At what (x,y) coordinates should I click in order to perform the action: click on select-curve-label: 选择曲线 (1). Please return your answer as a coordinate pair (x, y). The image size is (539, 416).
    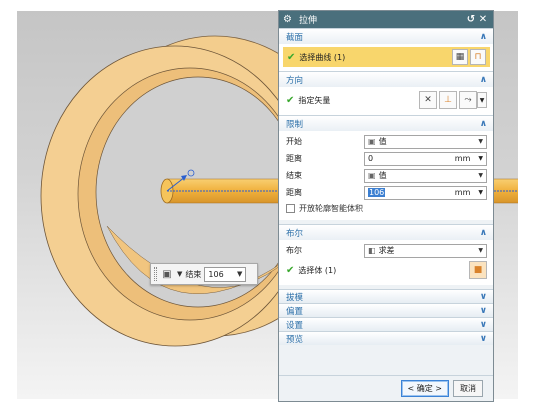
    Looking at the image, I should click on (322, 57).